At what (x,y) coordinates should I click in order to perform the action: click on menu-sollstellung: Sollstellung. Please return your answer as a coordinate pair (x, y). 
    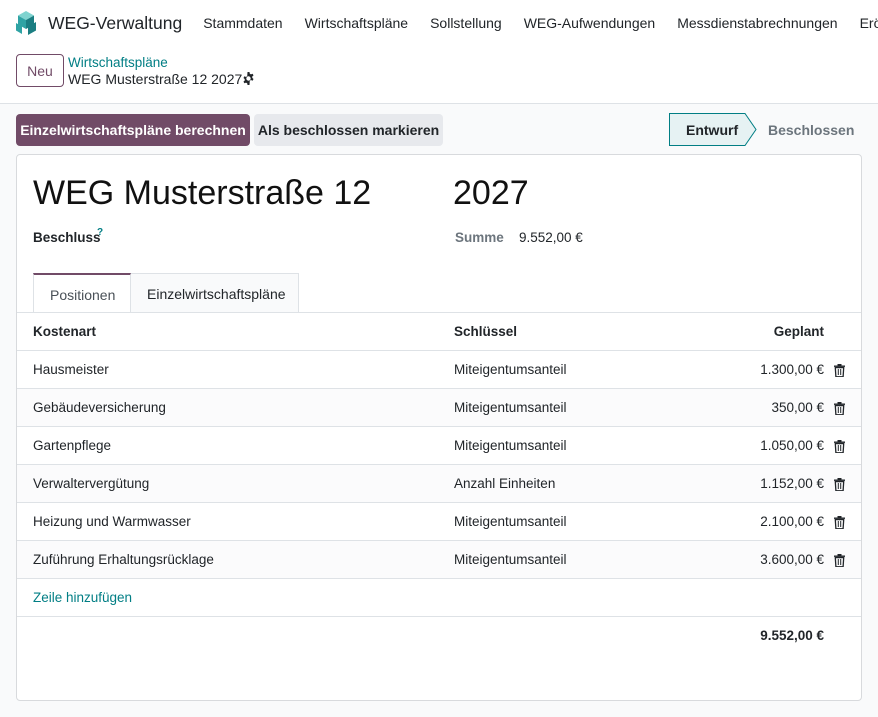
    Looking at the image, I should click on (466, 23).